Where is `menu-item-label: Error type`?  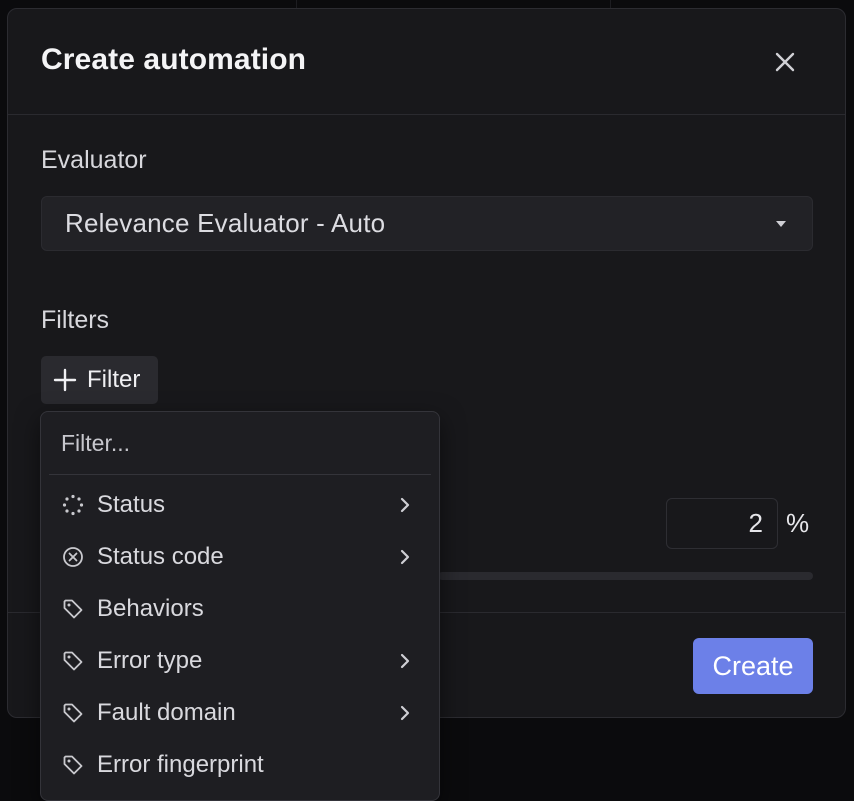 menu-item-label: Error type is located at coordinates (150, 660).